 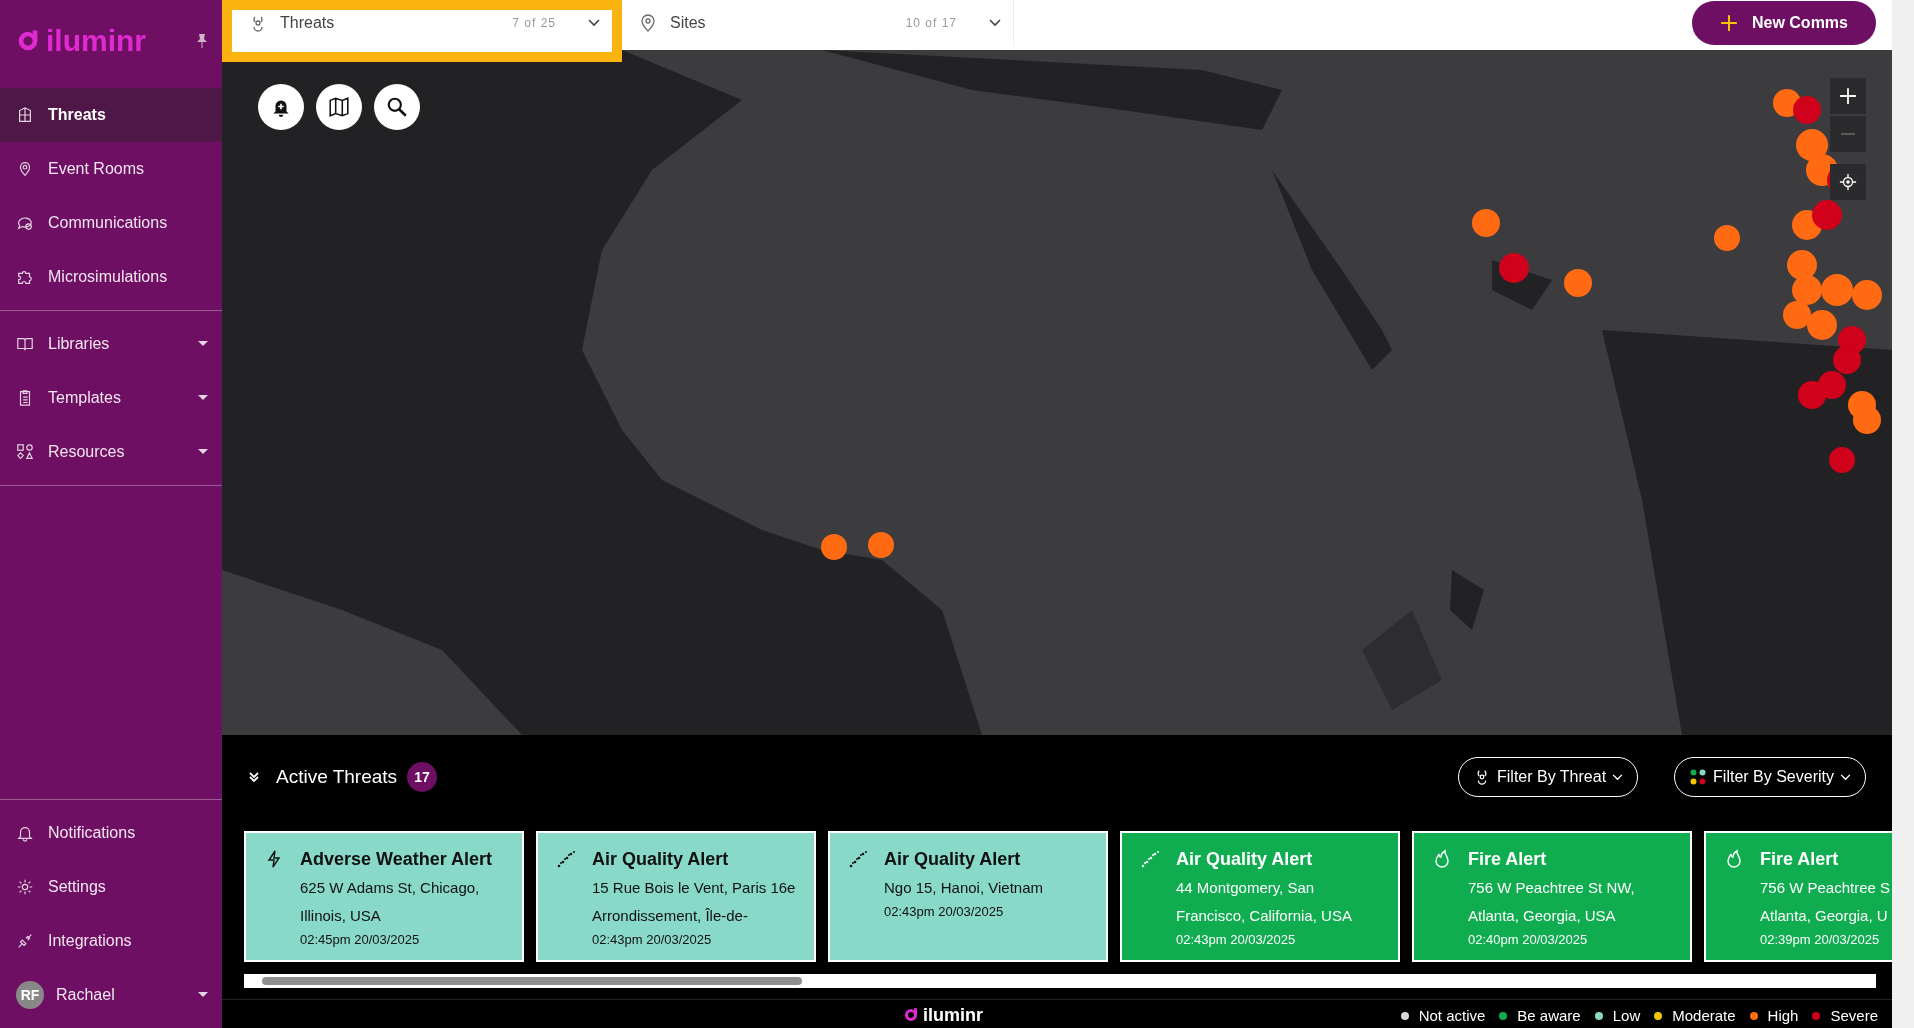 I want to click on scrollbar, so click(x=1060, y=981).